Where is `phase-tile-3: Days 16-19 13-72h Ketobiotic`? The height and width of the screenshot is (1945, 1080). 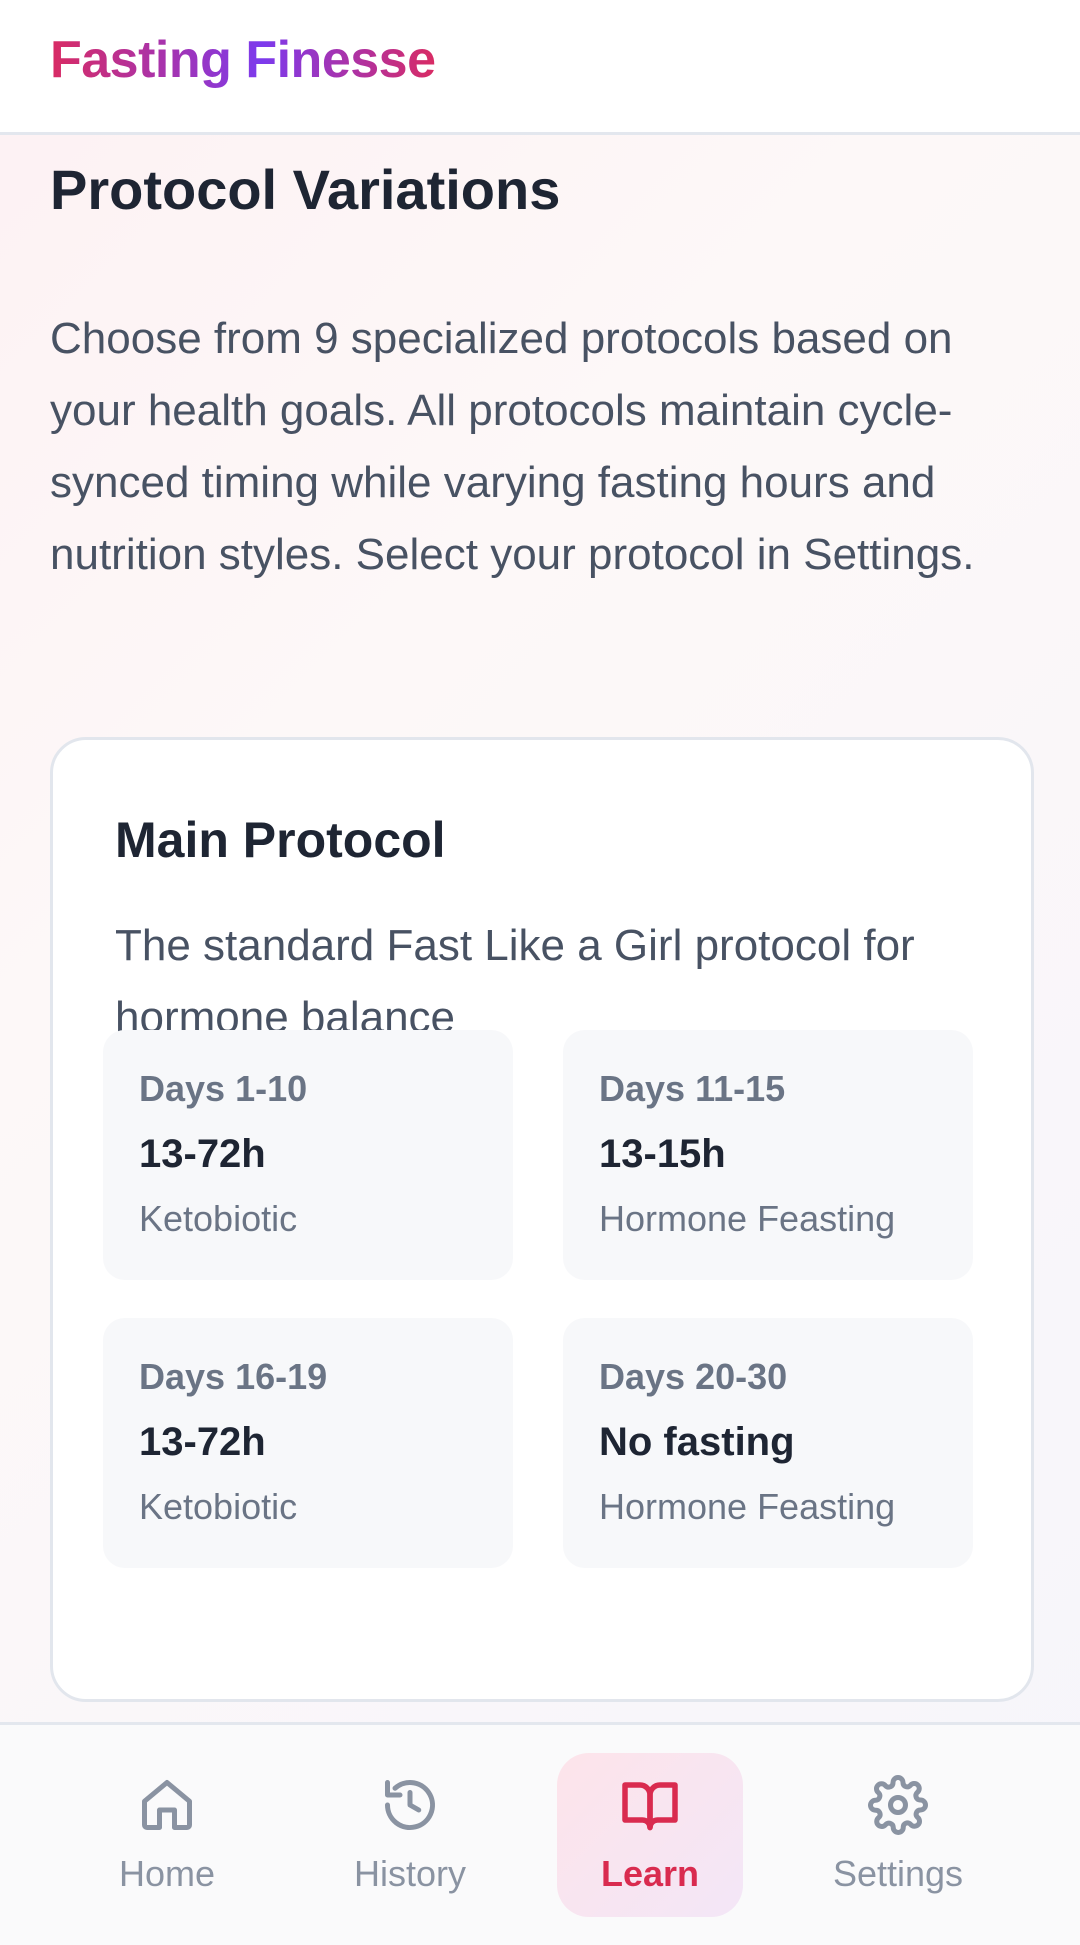 phase-tile-3: Days 16-19 13-72h Ketobiotic is located at coordinates (308, 1443).